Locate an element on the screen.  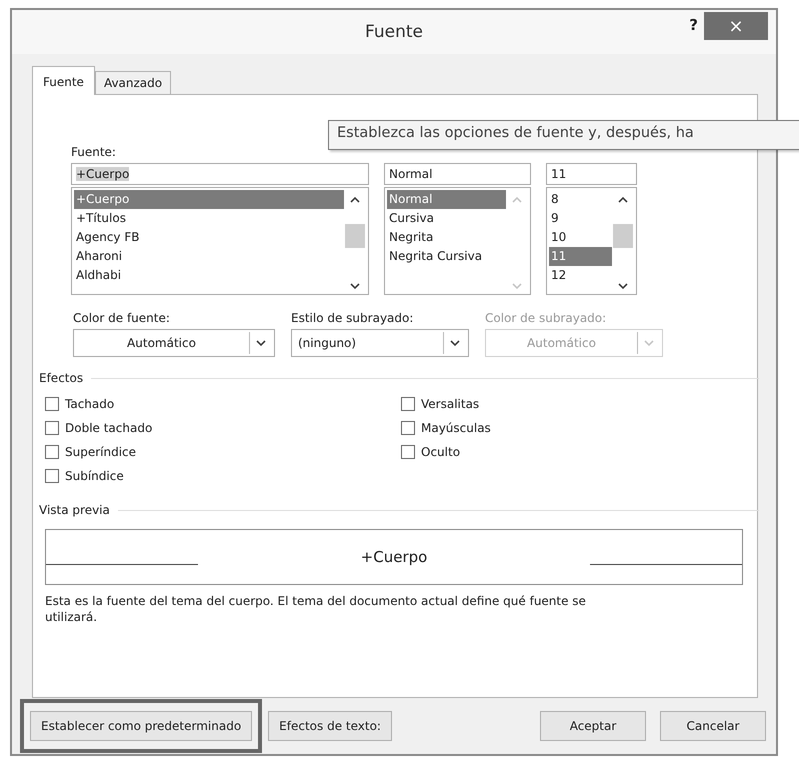
list-item: Aharoni is located at coordinates (209, 256).